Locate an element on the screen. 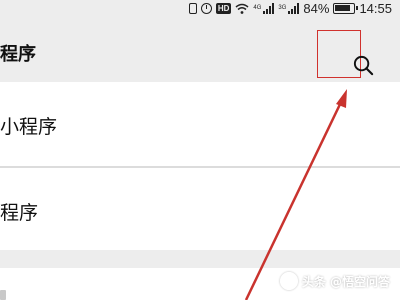 The image size is (400, 300). alarm-icon is located at coordinates (206, 8).